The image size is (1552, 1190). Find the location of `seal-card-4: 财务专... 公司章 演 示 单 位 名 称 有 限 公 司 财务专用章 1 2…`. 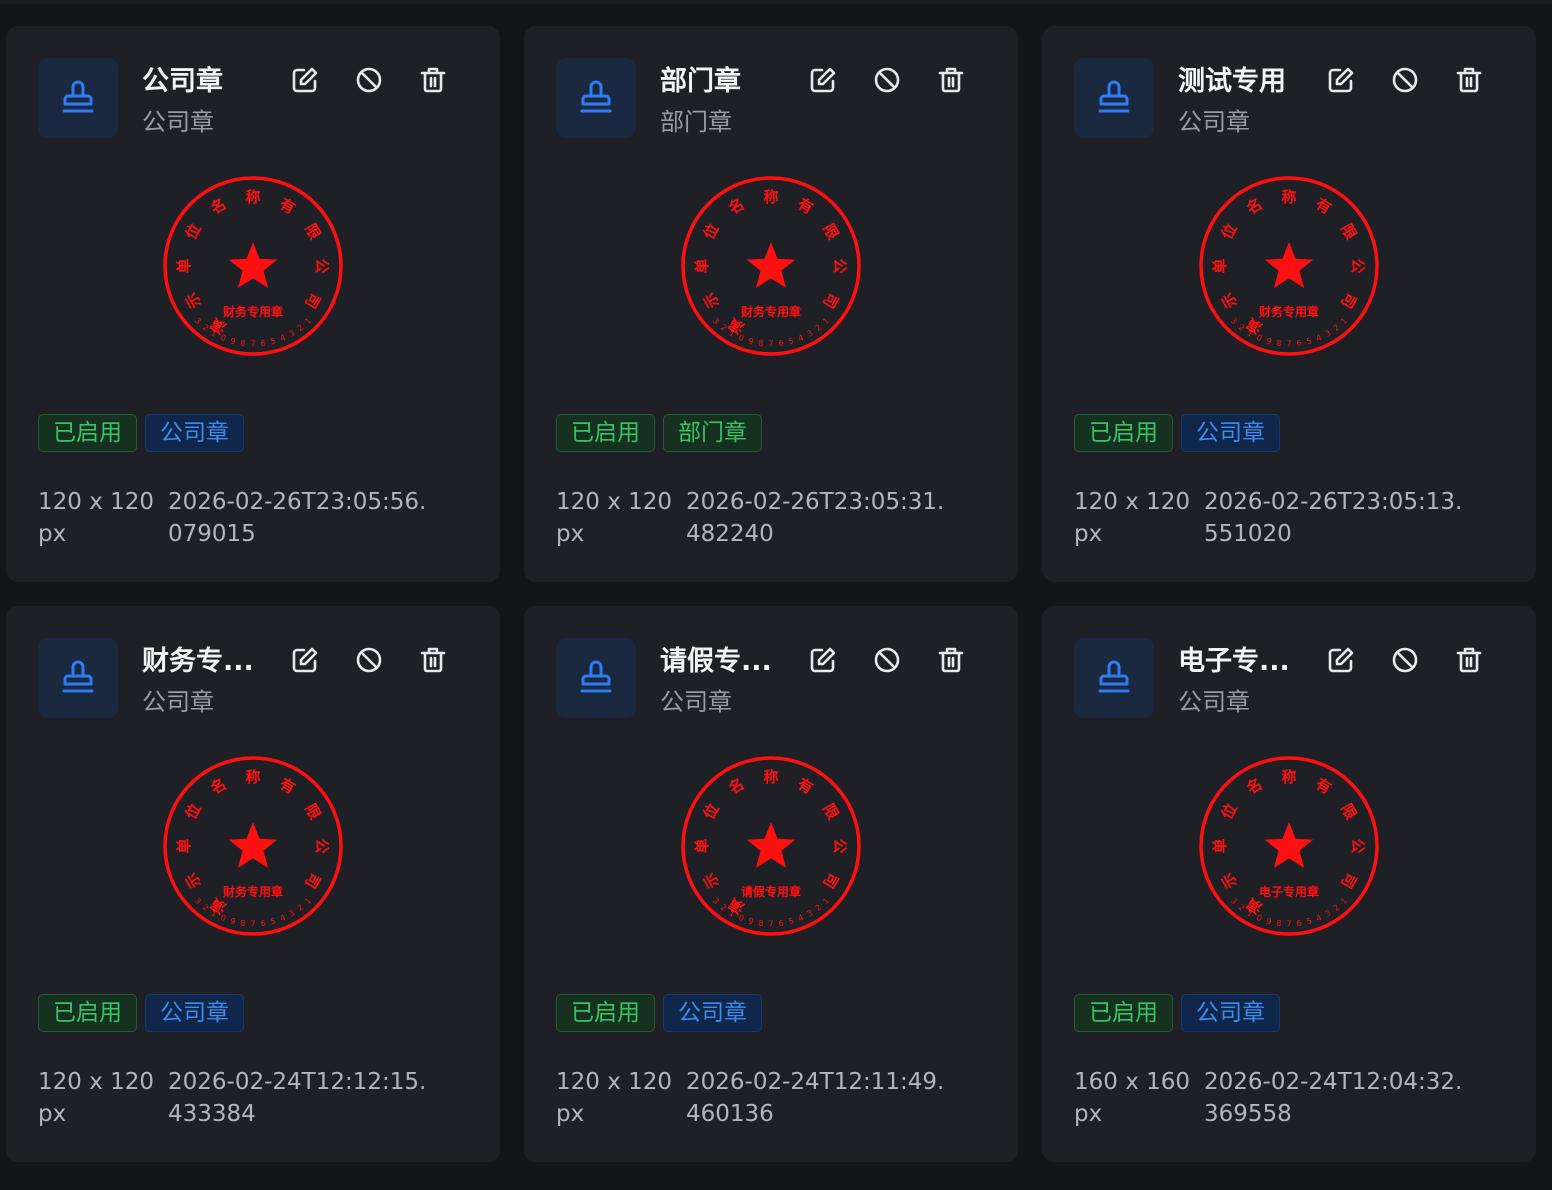

seal-card-4: 财务专... 公司章 演 示 单 位 名 称 有 限 公 司 财务专用章 1 2… is located at coordinates (253, 884).